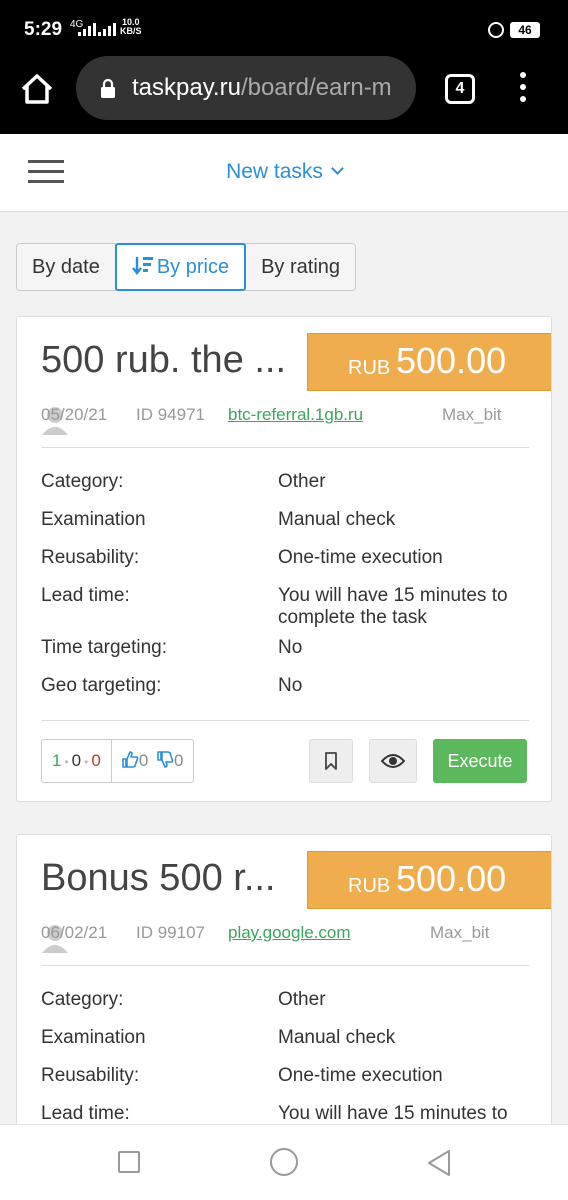 Image resolution: width=568 pixels, height=1200 pixels. Describe the element at coordinates (131, 31) in the screenshot. I see `speed-unit: KB/S` at that location.